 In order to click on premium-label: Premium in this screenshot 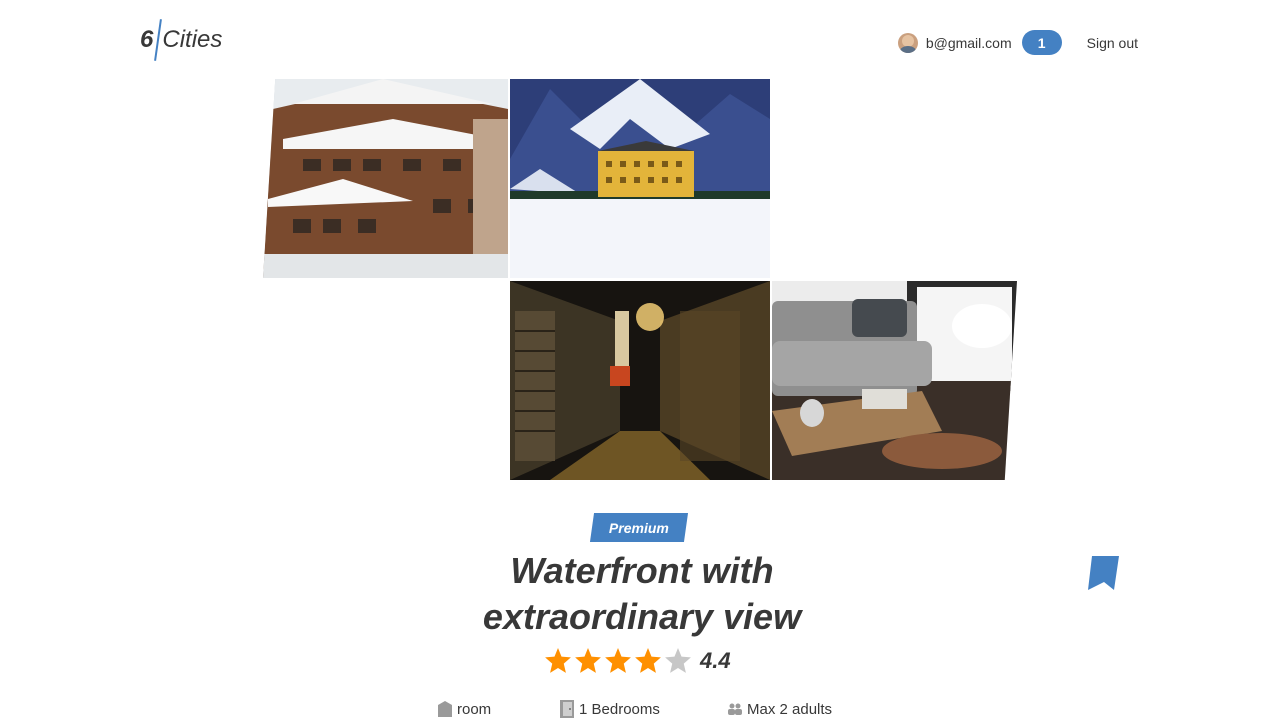, I will do `click(639, 527)`.